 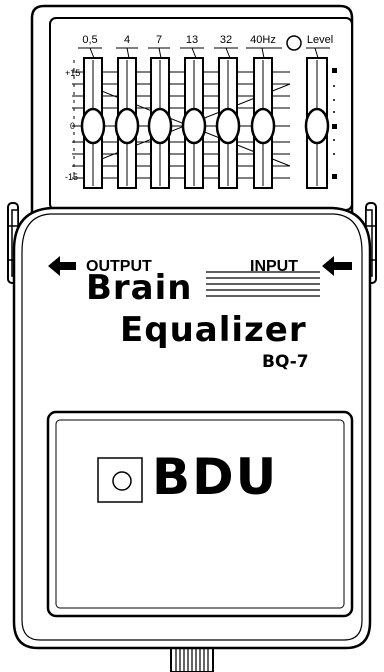 I want to click on scale-bottom: -15, so click(x=72, y=177).